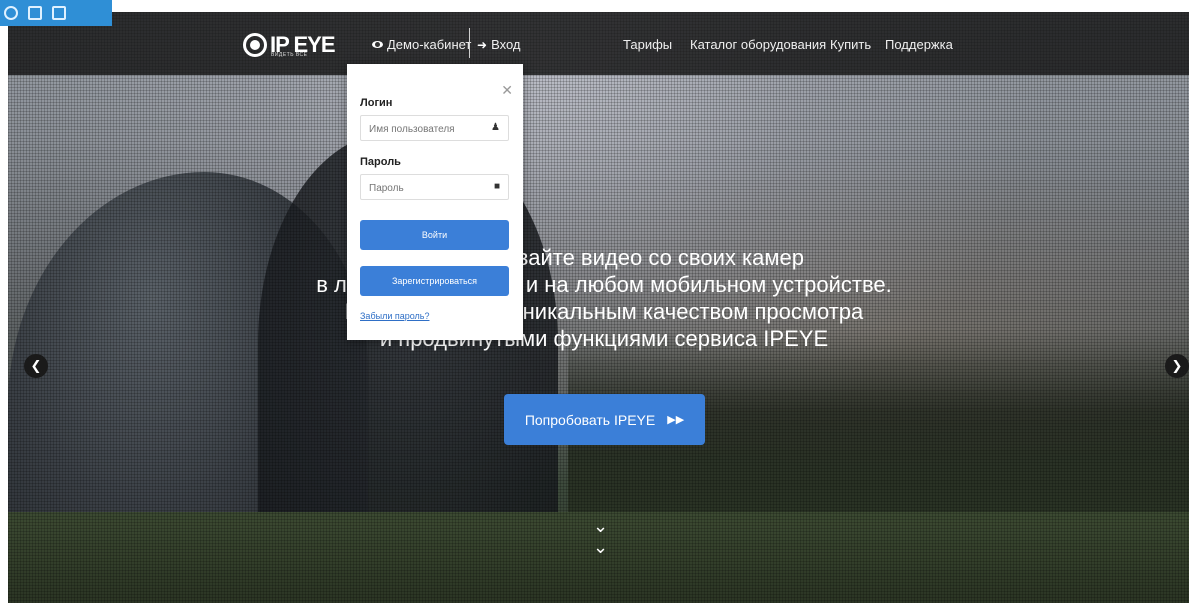  I want to click on logo-eye-icon, so click(255, 45).